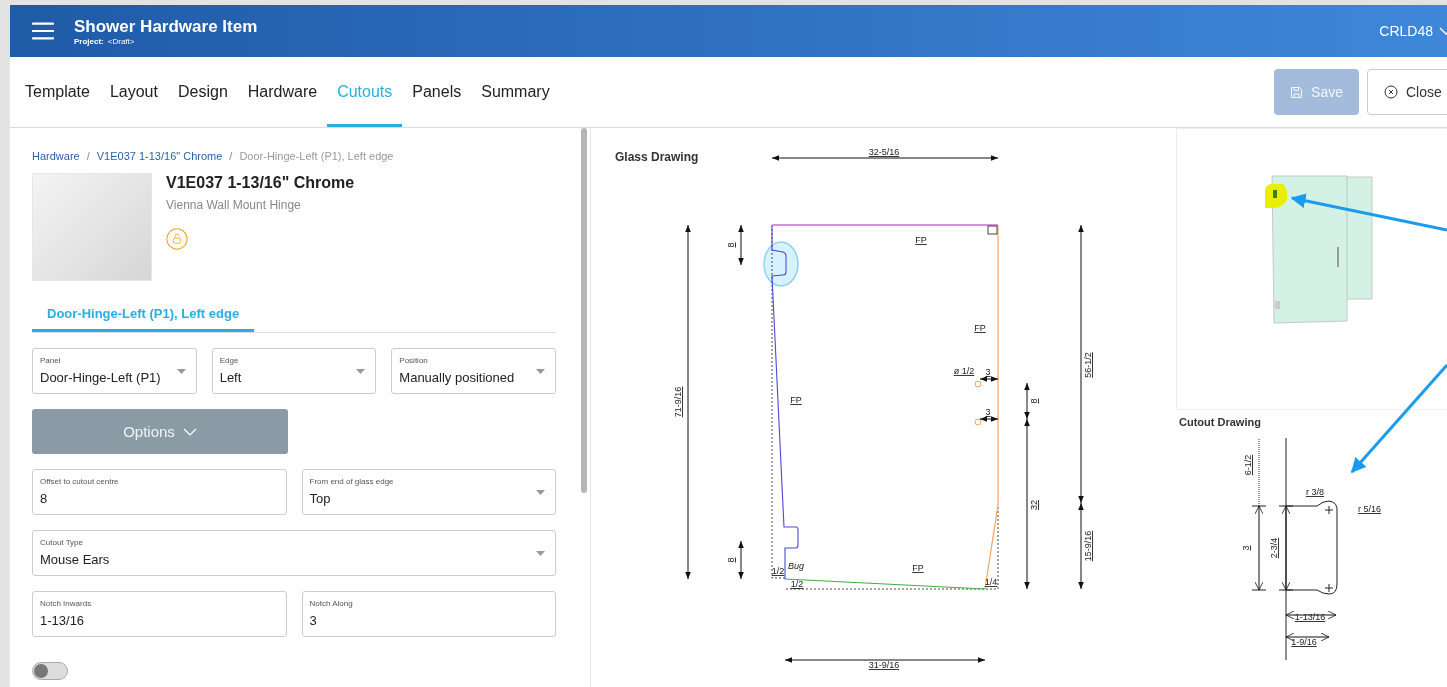 This screenshot has width=1447, height=687. What do you see at coordinates (44, 498) in the screenshot?
I see `field-value: 8` at bounding box center [44, 498].